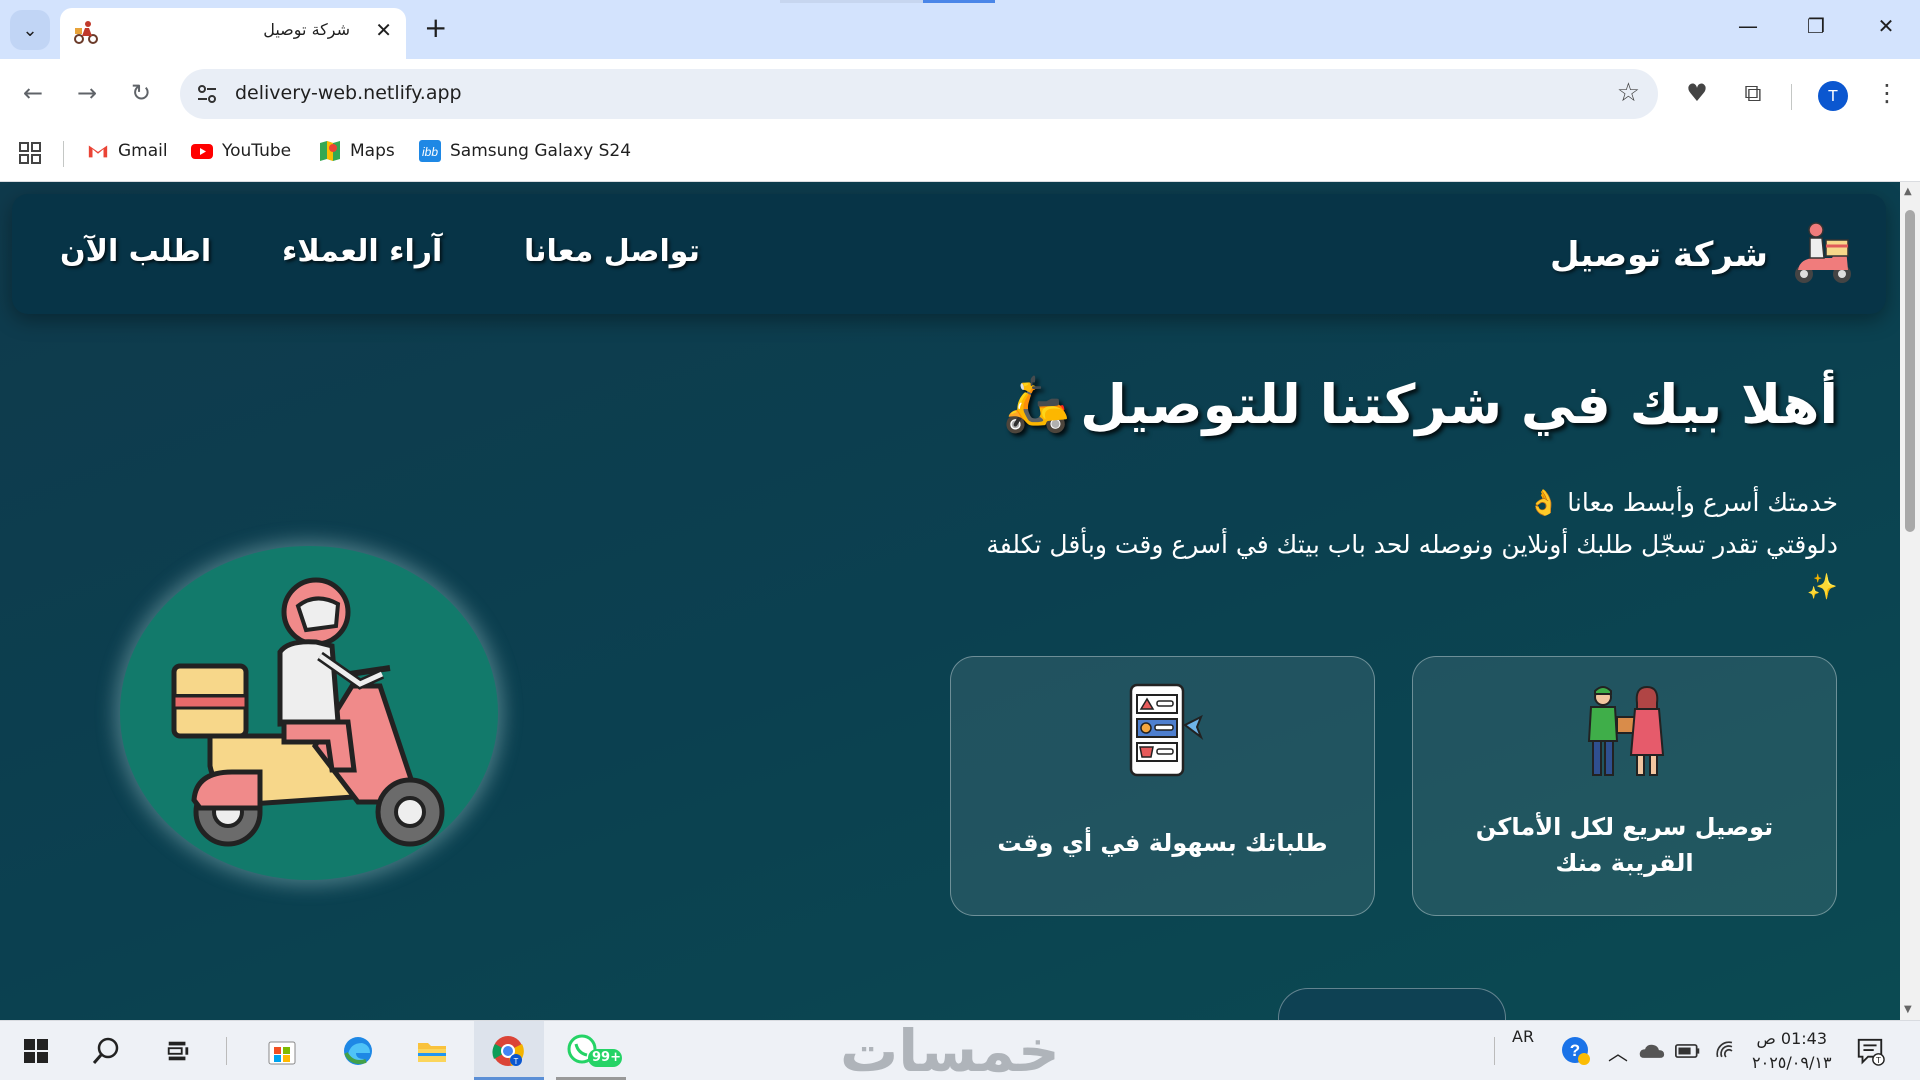 Image resolution: width=1920 pixels, height=1080 pixels. Describe the element at coordinates (959, 1) in the screenshot. I see `tab-strip-active-indicator` at that location.